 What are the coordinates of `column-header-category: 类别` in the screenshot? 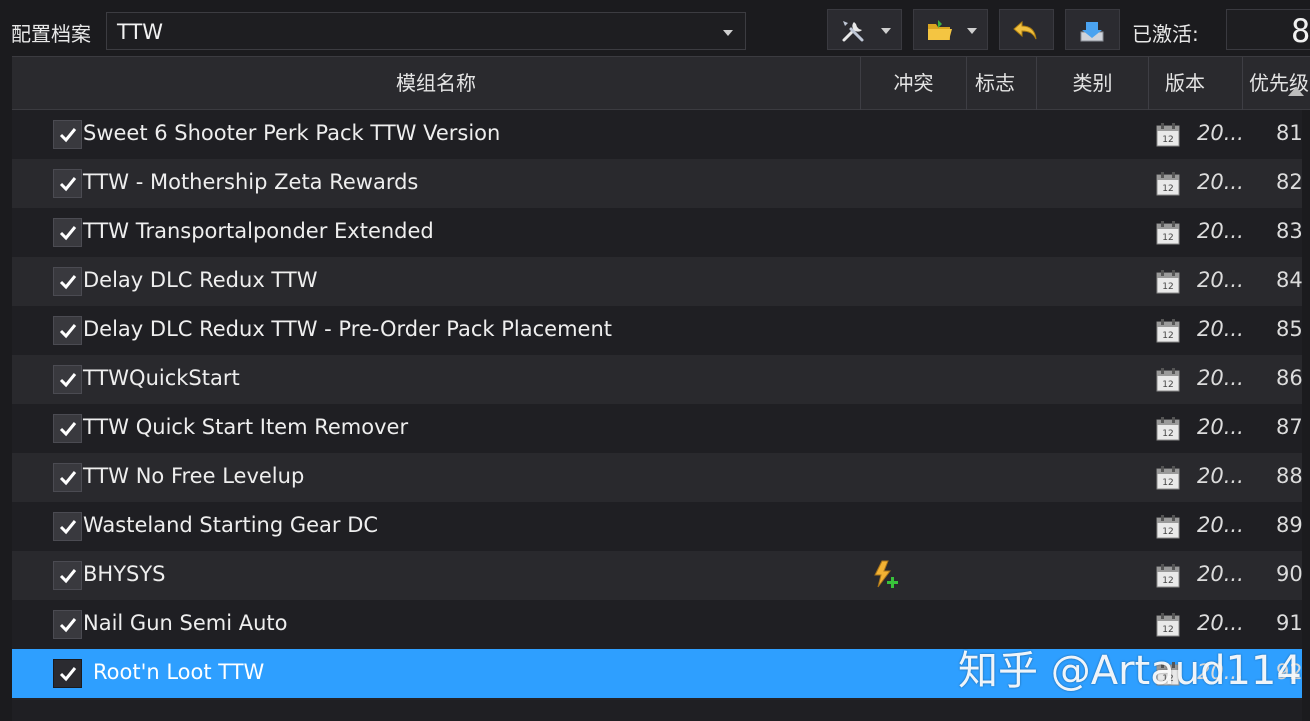 It's located at (1093, 83).